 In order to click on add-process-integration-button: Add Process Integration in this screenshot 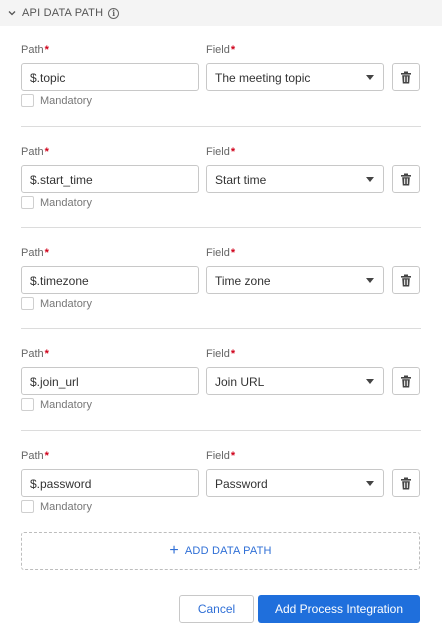, I will do `click(339, 609)`.